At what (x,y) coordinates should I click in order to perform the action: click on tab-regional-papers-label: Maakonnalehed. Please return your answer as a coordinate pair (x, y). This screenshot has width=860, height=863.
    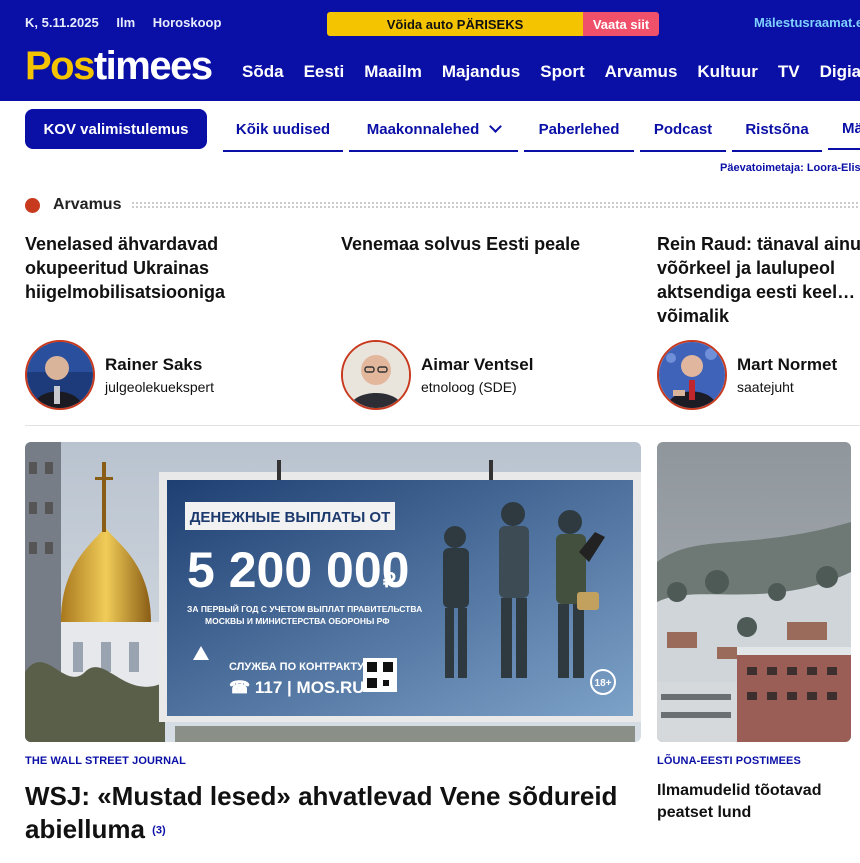
    Looking at the image, I should click on (423, 129).